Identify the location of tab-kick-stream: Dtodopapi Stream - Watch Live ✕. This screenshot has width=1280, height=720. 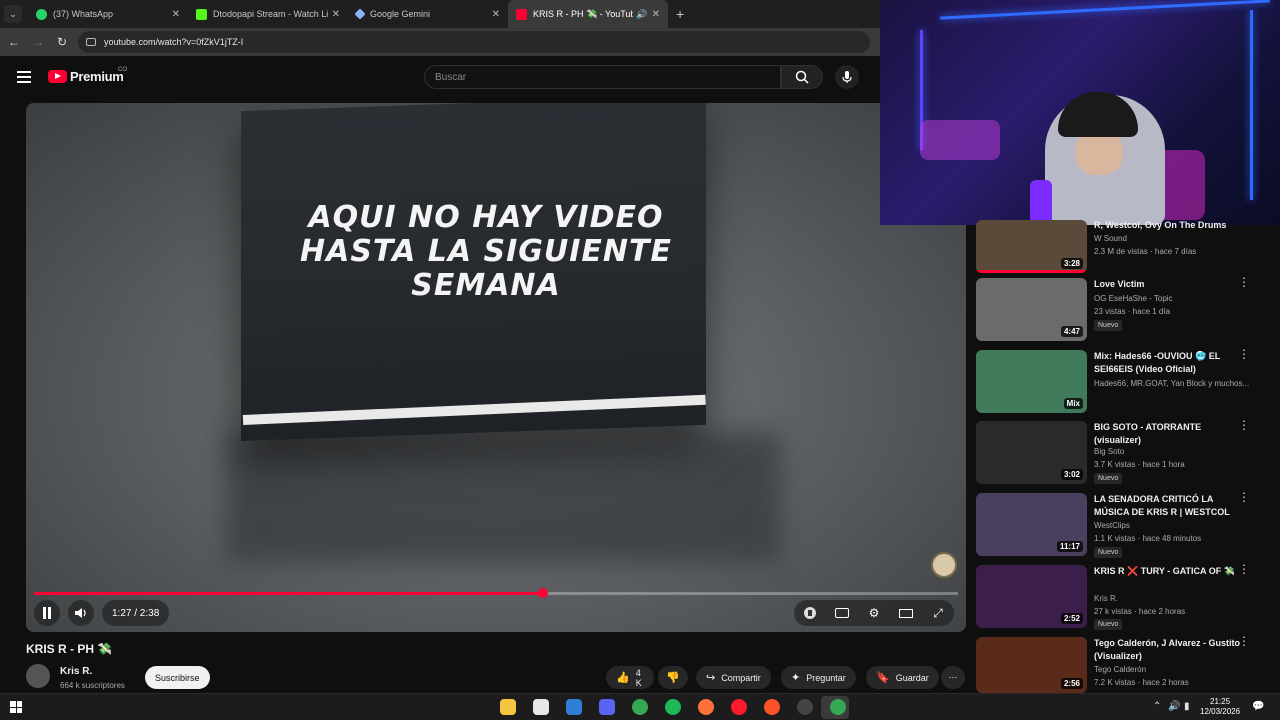
(268, 14).